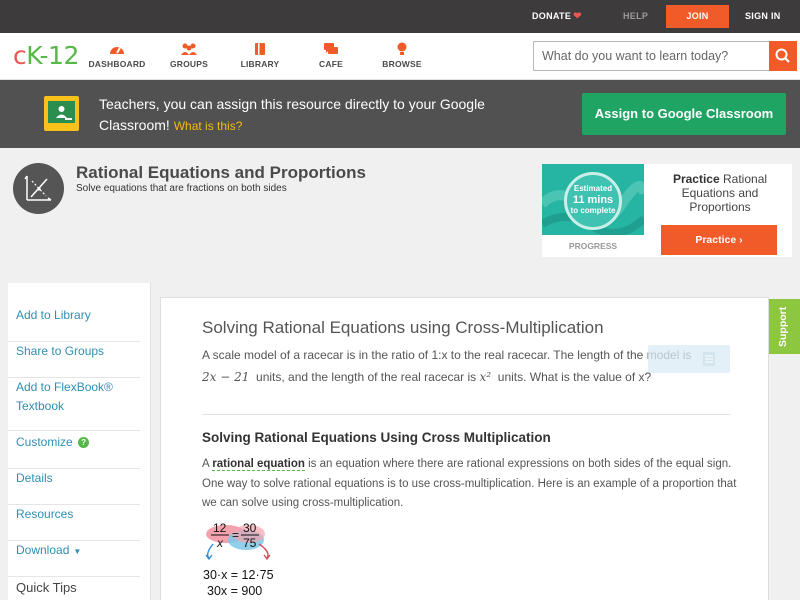  I want to click on equation-step-2: 30x = 900, so click(235, 591).